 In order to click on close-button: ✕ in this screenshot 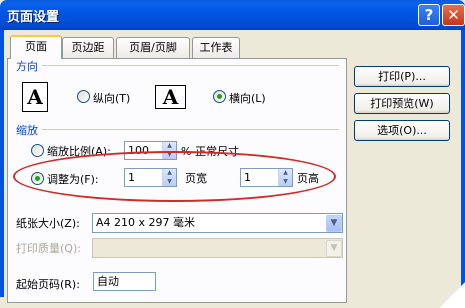, I will do `click(453, 15)`.